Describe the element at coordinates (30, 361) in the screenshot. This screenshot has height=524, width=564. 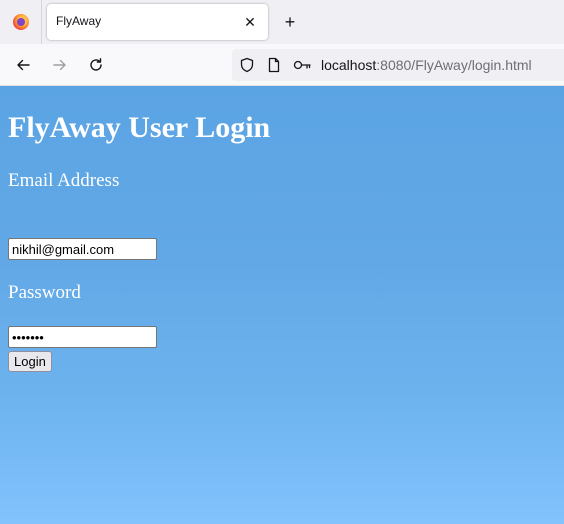
I see `login-button: Login` at that location.